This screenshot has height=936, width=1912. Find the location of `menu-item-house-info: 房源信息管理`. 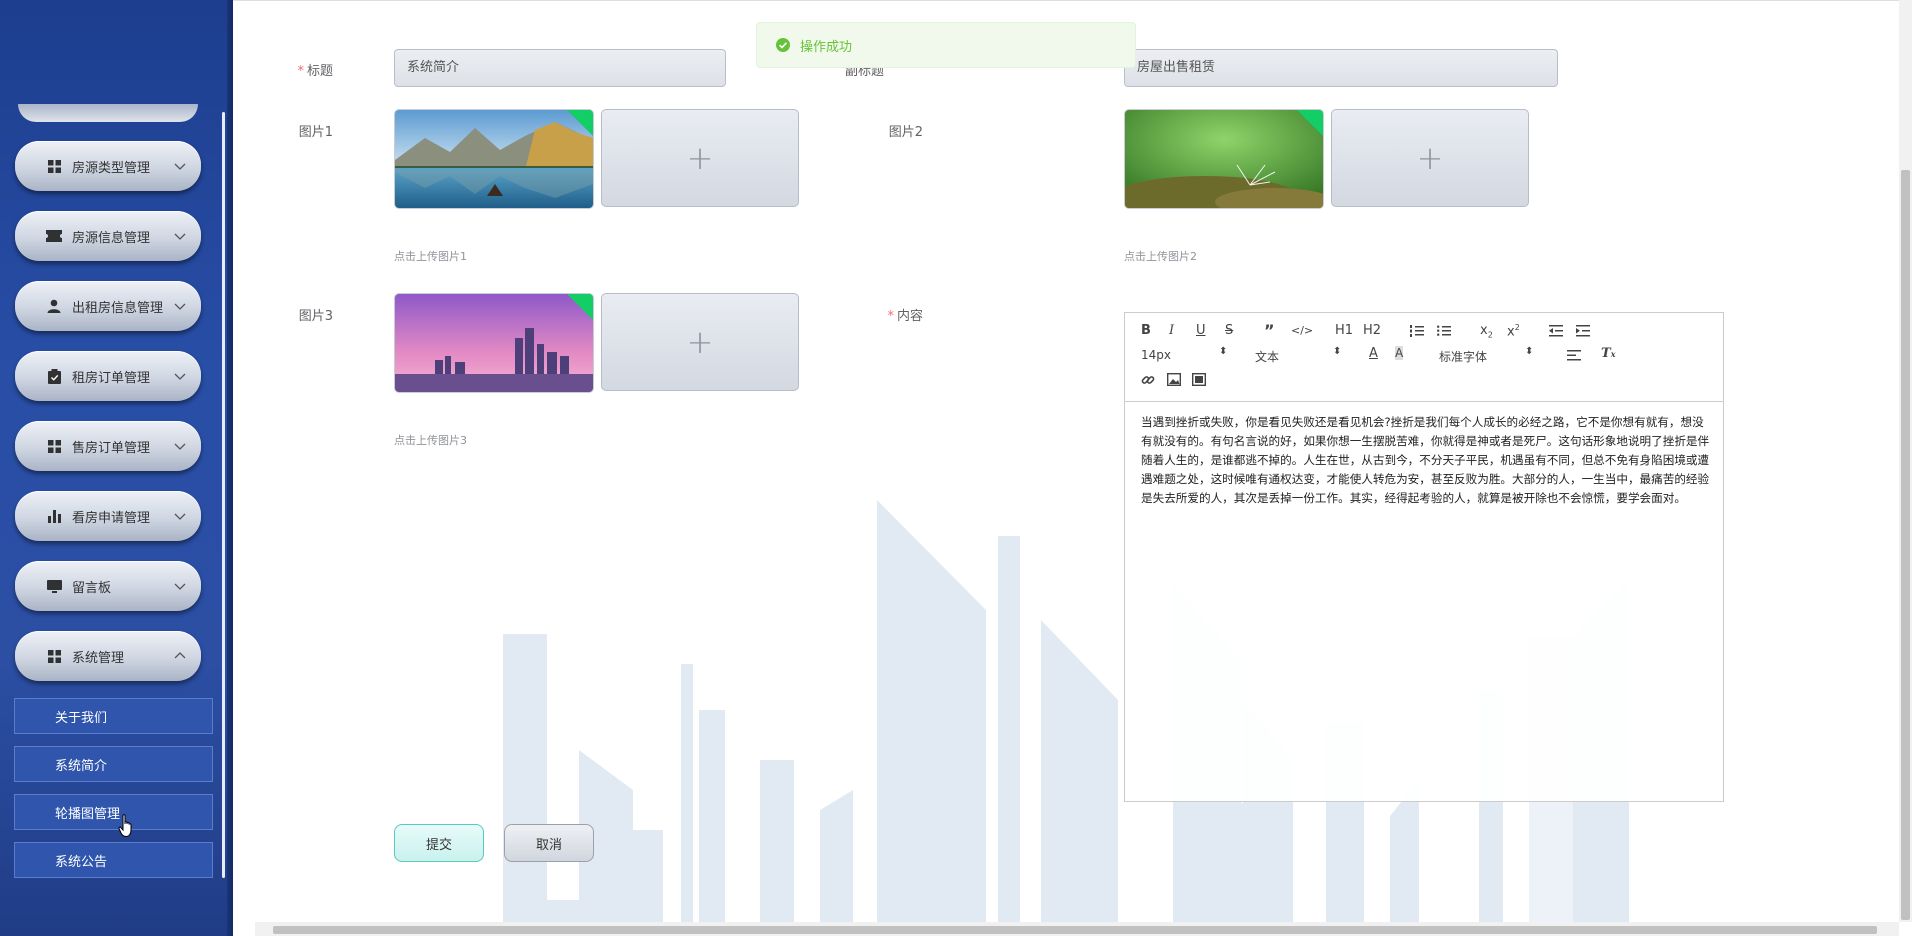

menu-item-house-info: 房源信息管理 is located at coordinates (108, 236).